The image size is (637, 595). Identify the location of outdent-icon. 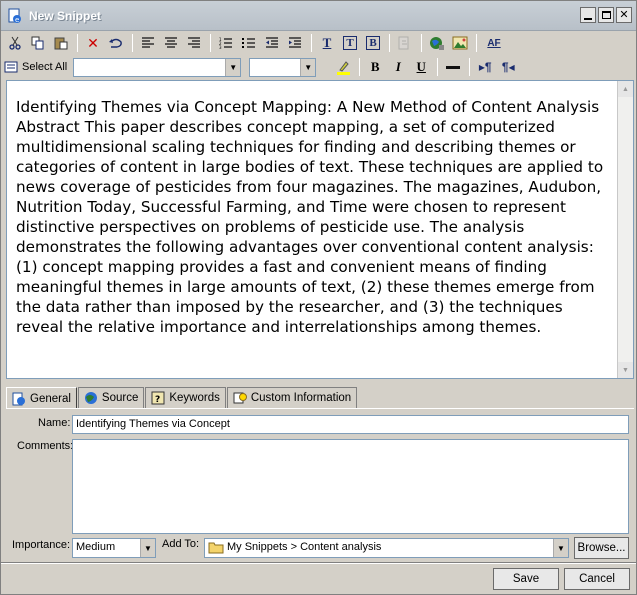
(272, 42).